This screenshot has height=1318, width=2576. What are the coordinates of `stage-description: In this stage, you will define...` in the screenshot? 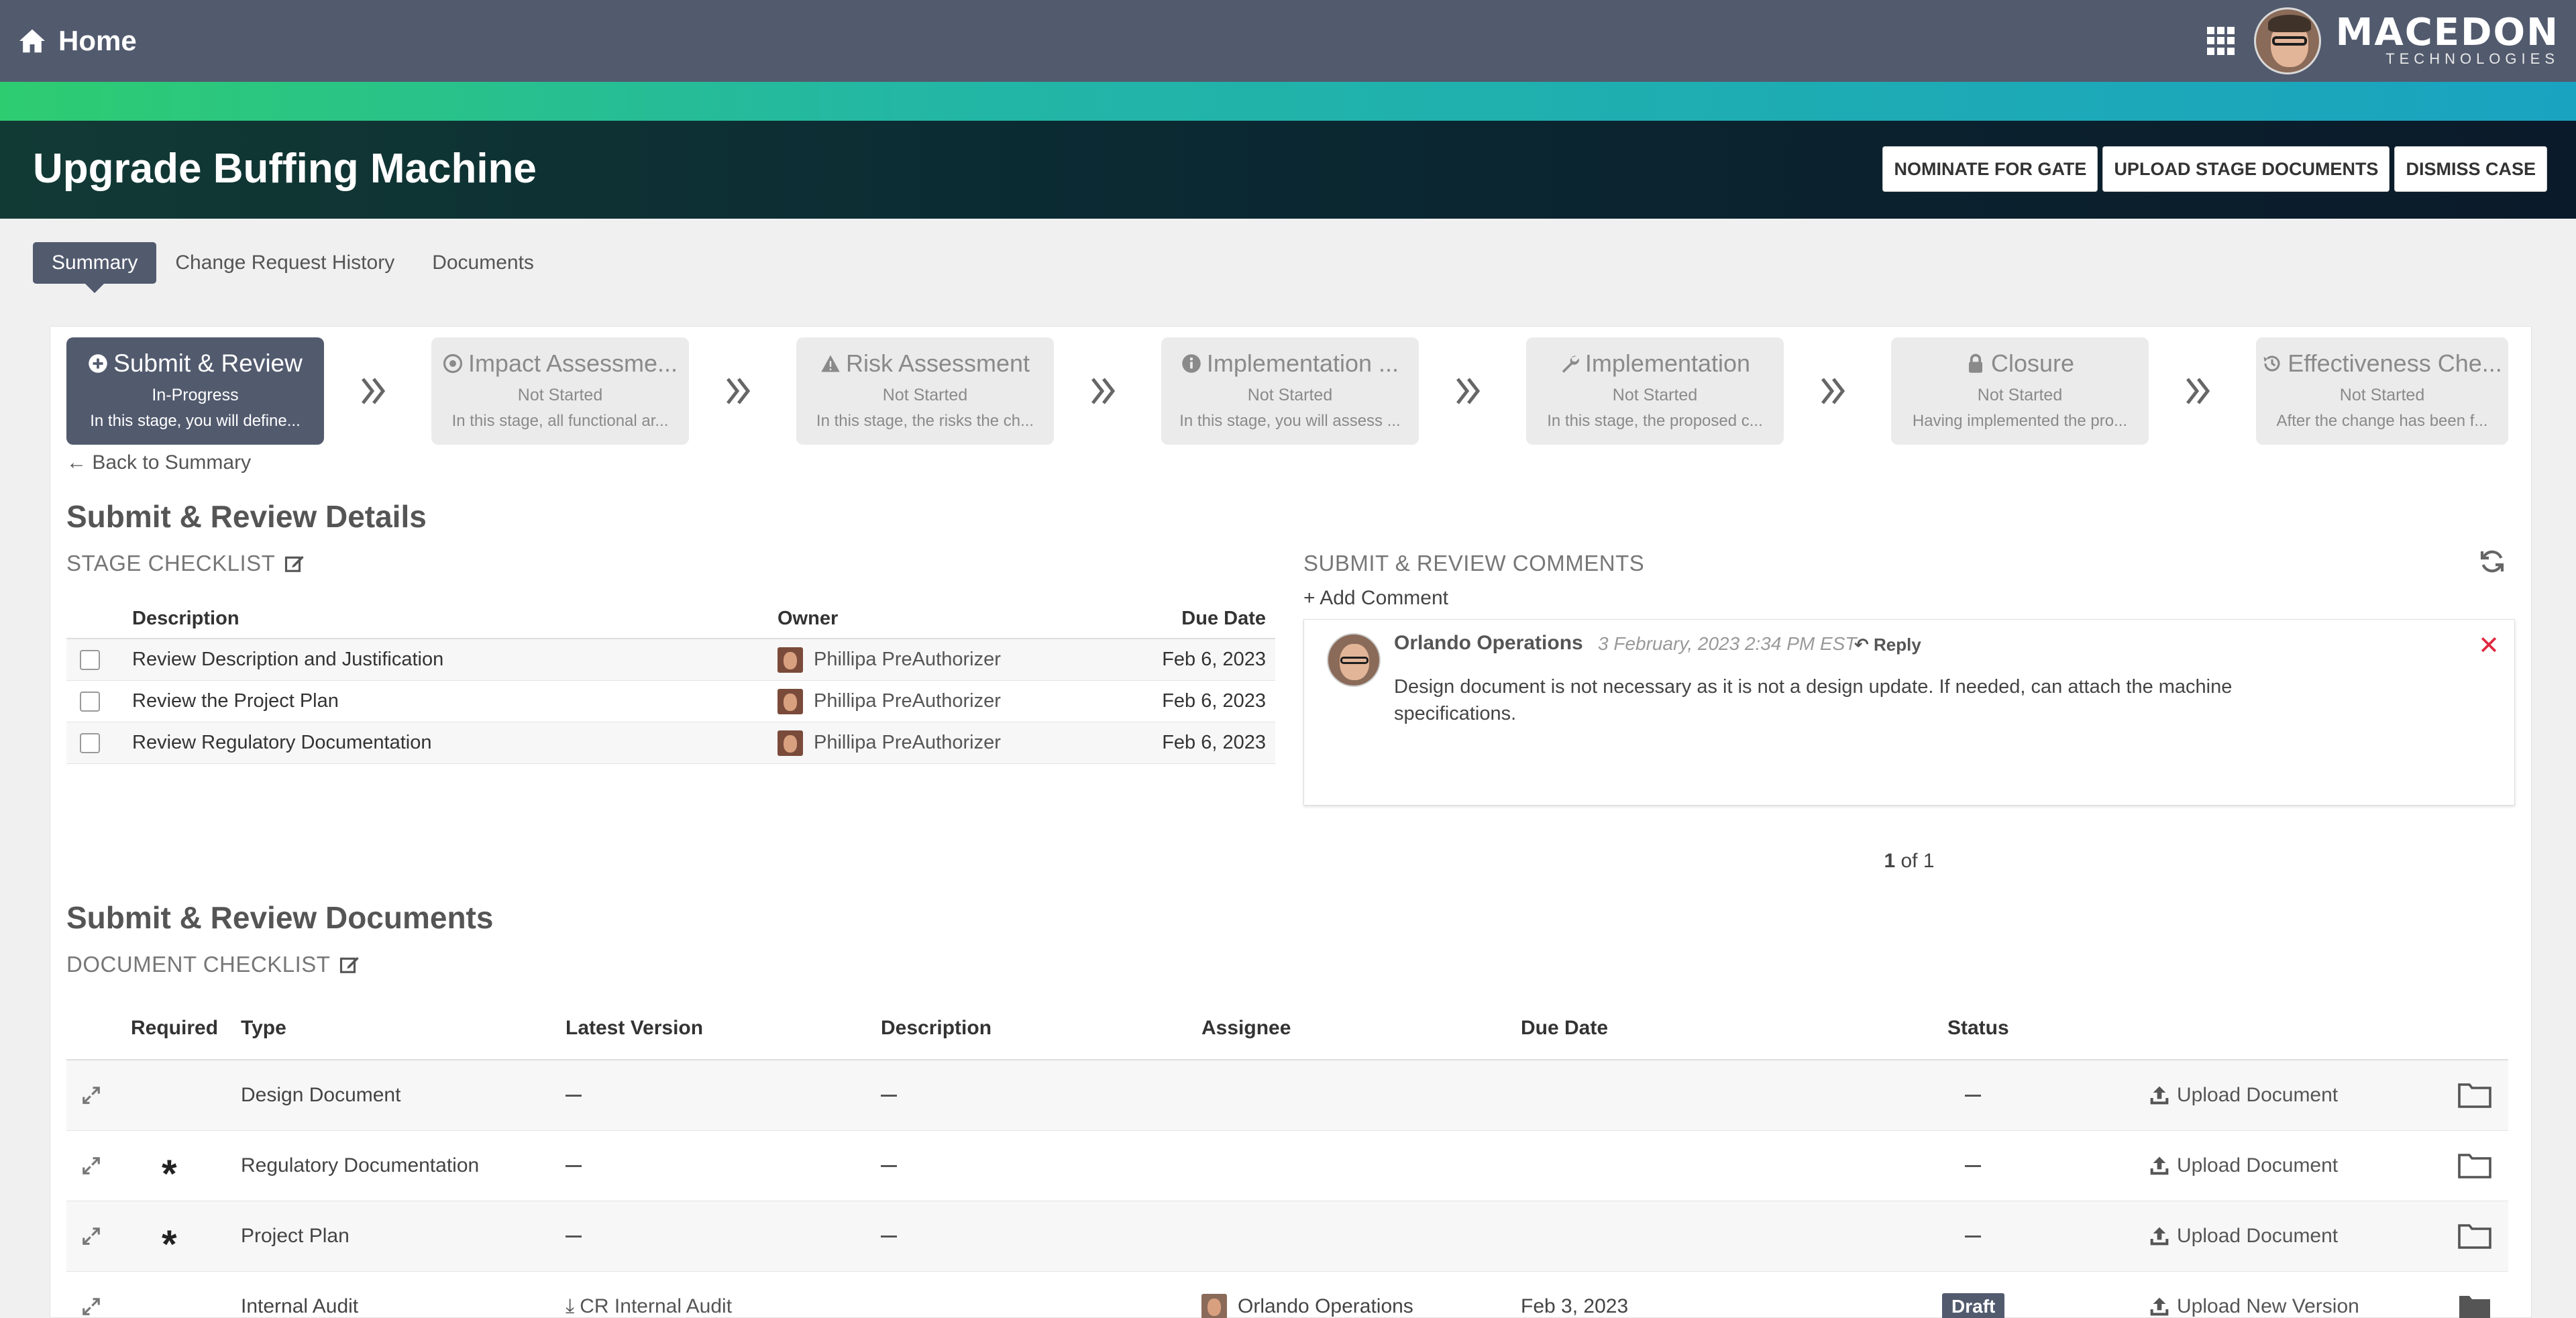 It's located at (195, 421).